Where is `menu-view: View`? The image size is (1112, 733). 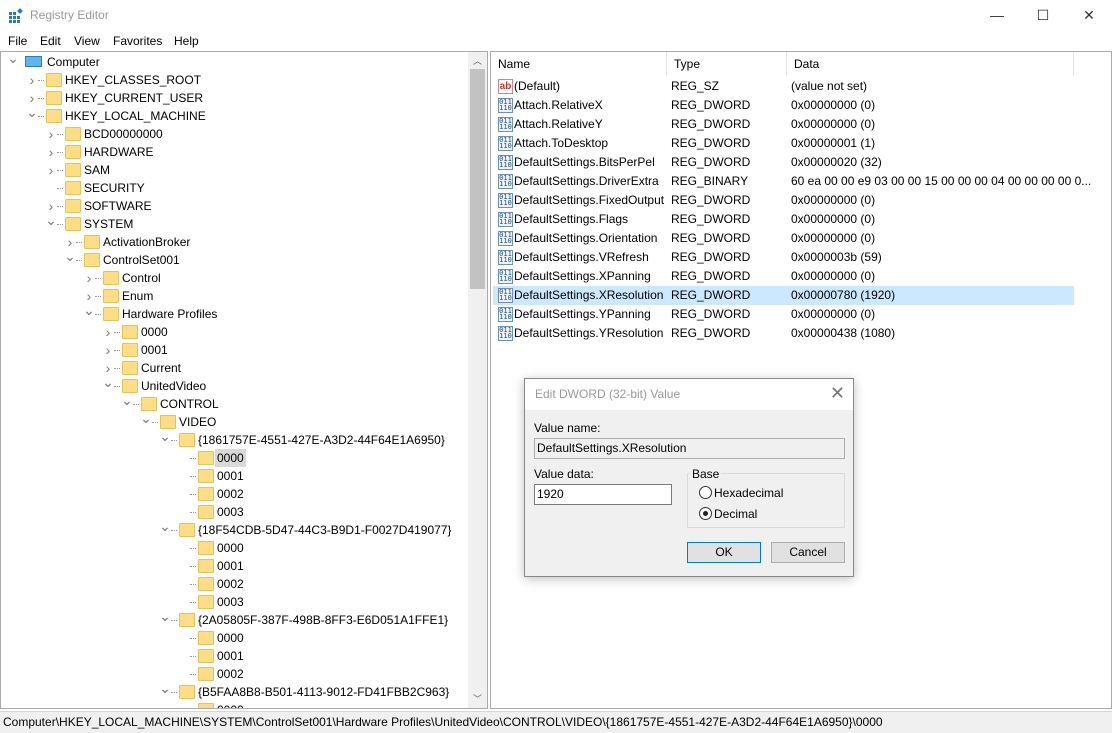 menu-view: View is located at coordinates (87, 41).